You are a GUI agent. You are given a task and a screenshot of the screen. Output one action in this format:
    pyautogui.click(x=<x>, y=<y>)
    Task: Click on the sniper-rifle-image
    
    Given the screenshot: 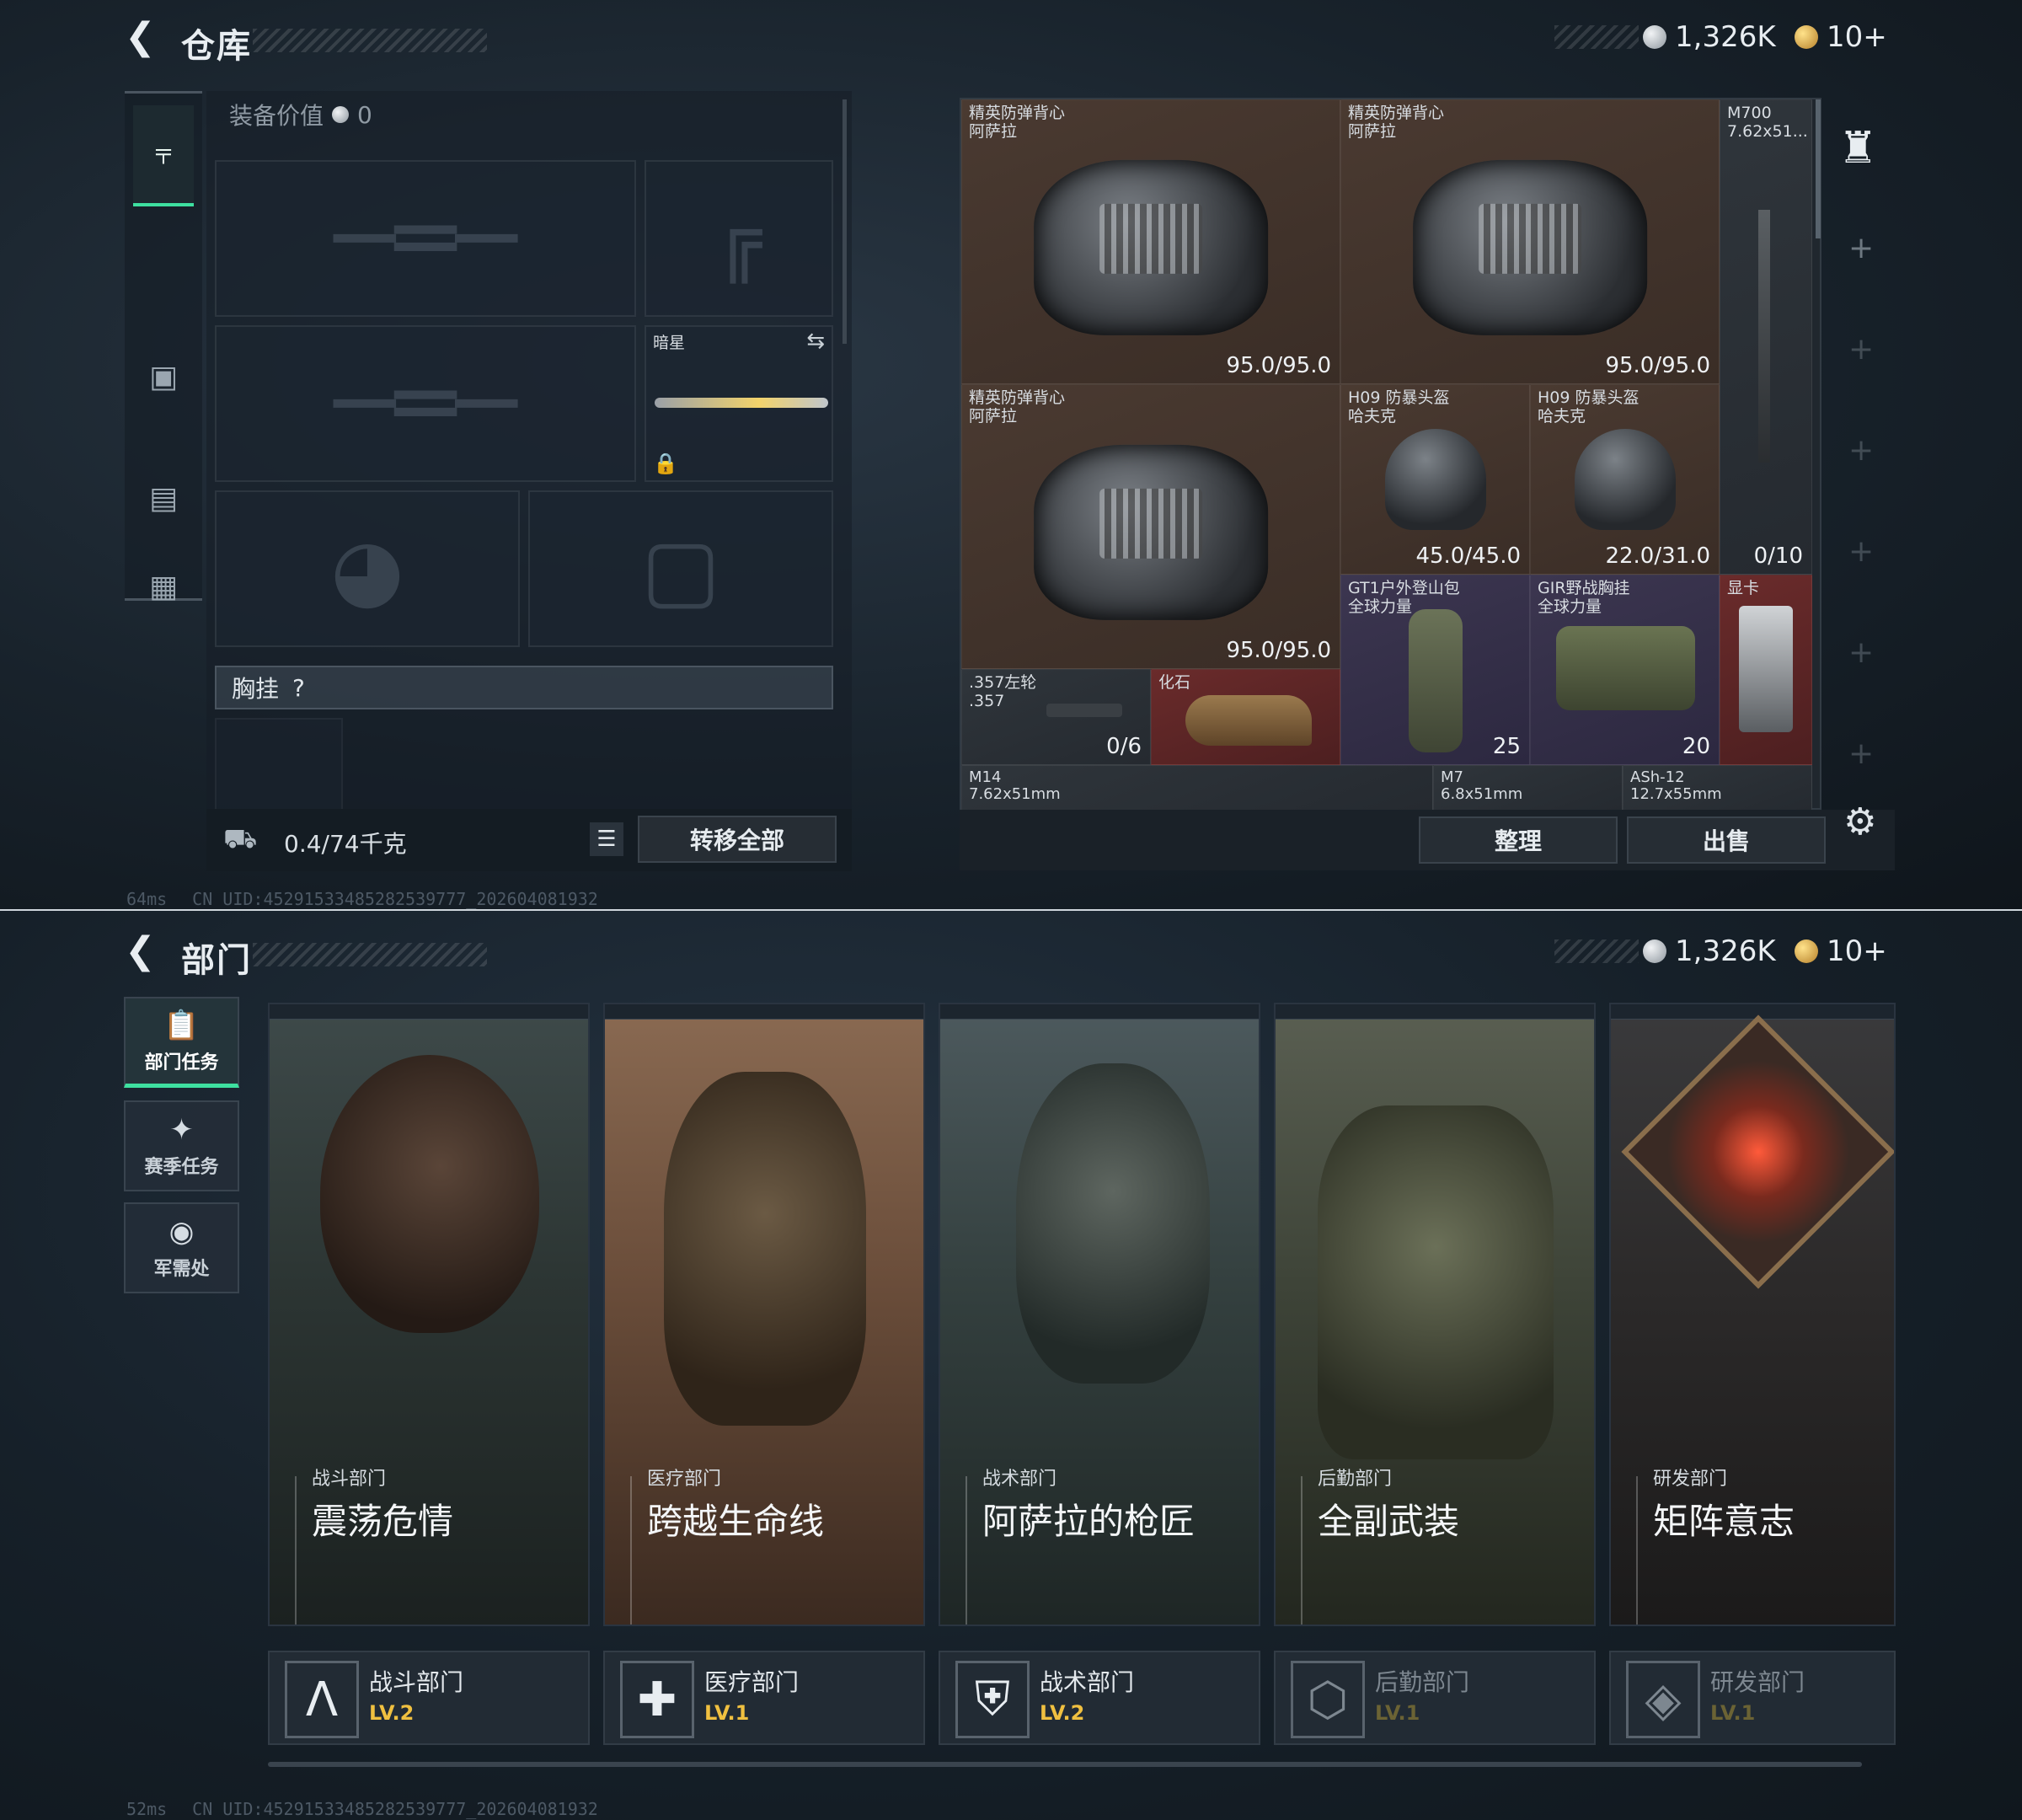 What is the action you would take?
    pyautogui.click(x=1764, y=336)
    